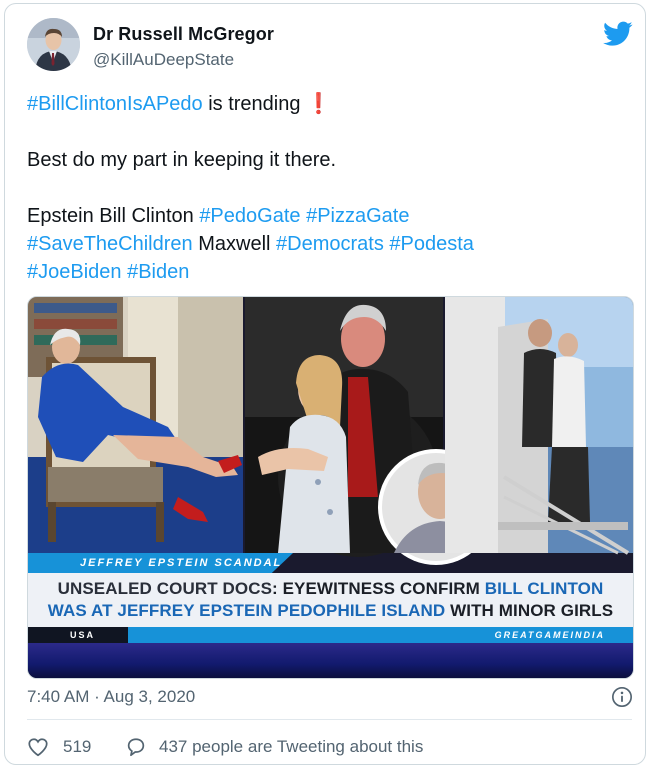  Describe the element at coordinates (330, 635) in the screenshot. I see `news-footer-bar: USA GREATGAMEINDIA` at that location.